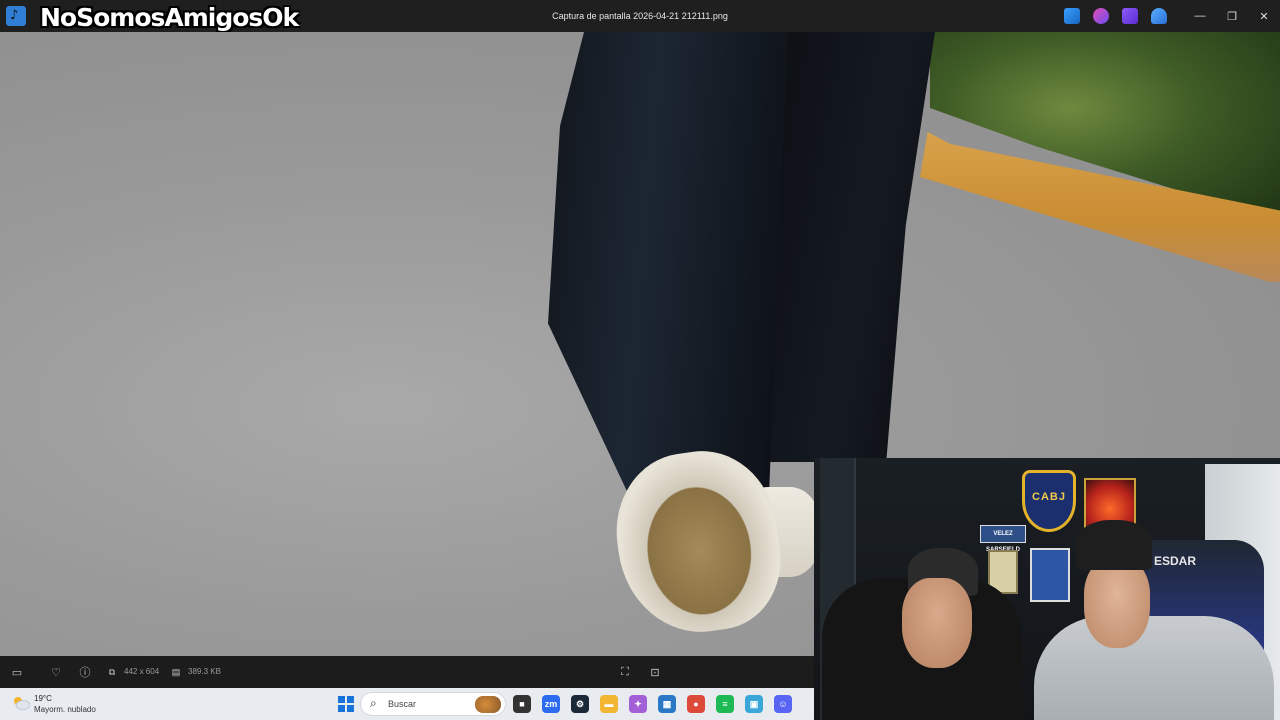 This screenshot has height=720, width=1280. I want to click on dimensions-icon: ⧉, so click(112, 671).